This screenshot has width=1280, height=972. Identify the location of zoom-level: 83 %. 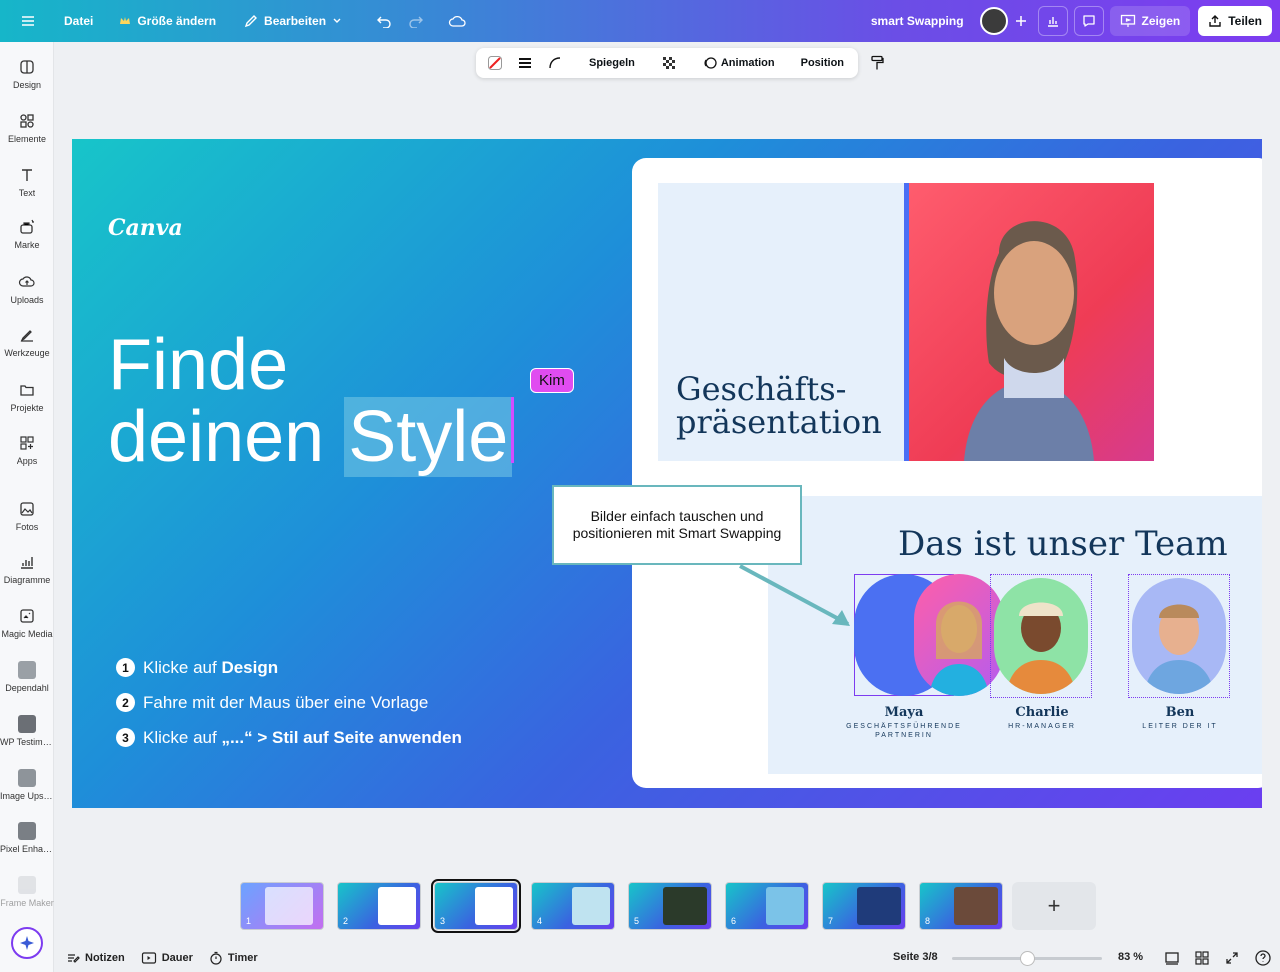
(1130, 957).